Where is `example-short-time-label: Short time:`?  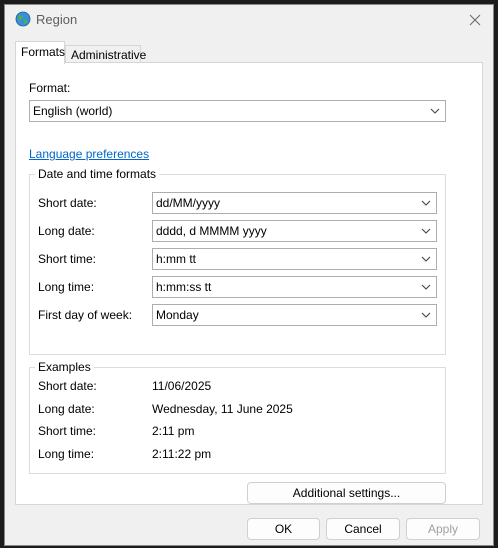
example-short-time-label: Short time: is located at coordinates (67, 431).